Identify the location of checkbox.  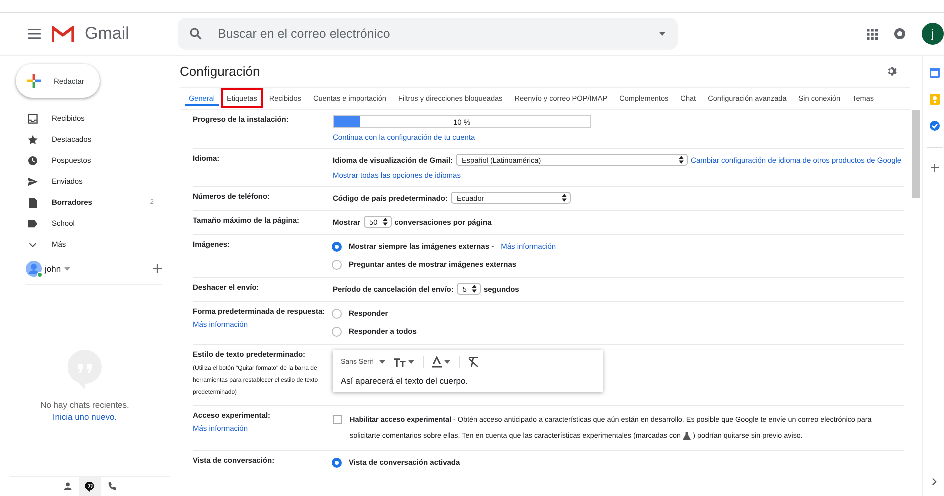
(337, 419).